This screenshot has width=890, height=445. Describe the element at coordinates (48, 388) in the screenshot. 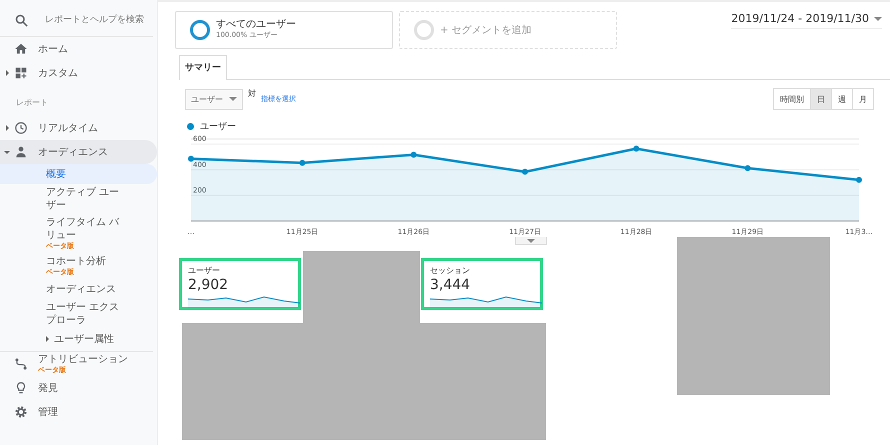

I see `nav-label: 発見` at that location.